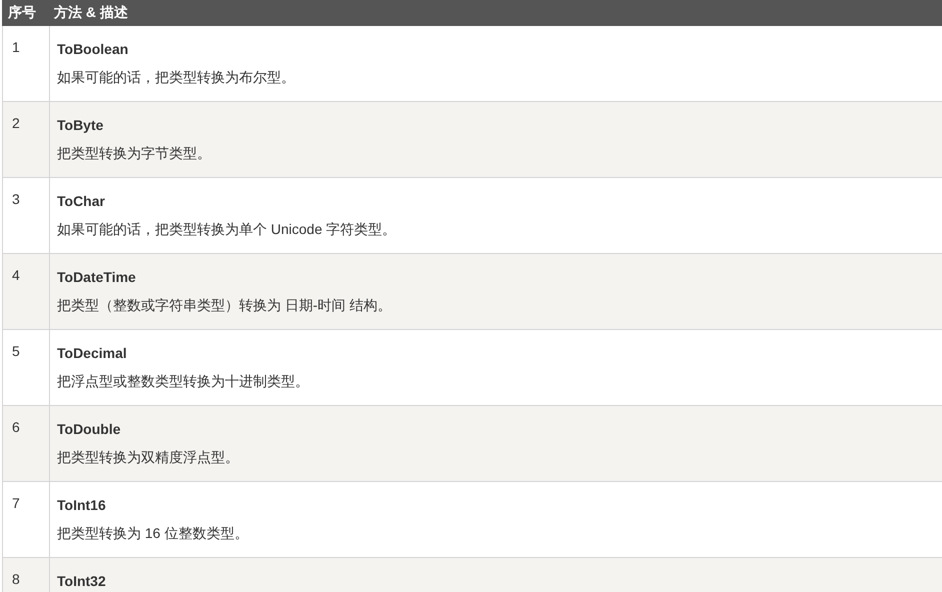 This screenshot has width=942, height=592. I want to click on index-cell: 5, so click(26, 367).